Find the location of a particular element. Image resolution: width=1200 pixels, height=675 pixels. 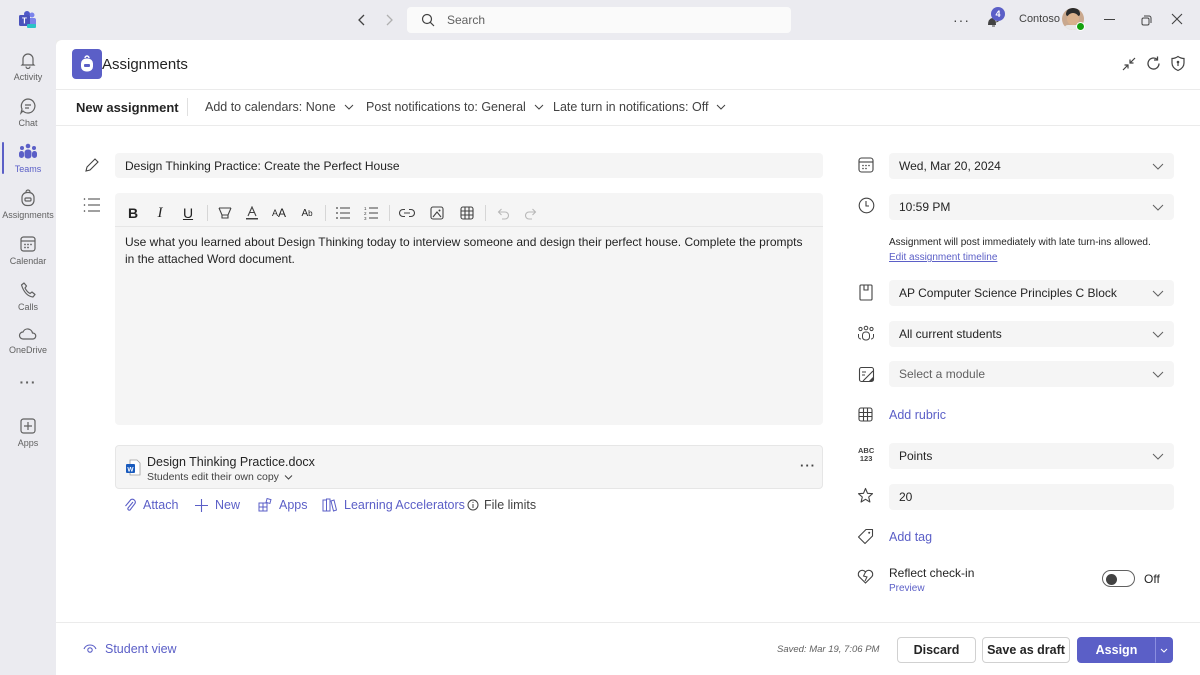

rubric-grid-icon is located at coordinates (865, 416).